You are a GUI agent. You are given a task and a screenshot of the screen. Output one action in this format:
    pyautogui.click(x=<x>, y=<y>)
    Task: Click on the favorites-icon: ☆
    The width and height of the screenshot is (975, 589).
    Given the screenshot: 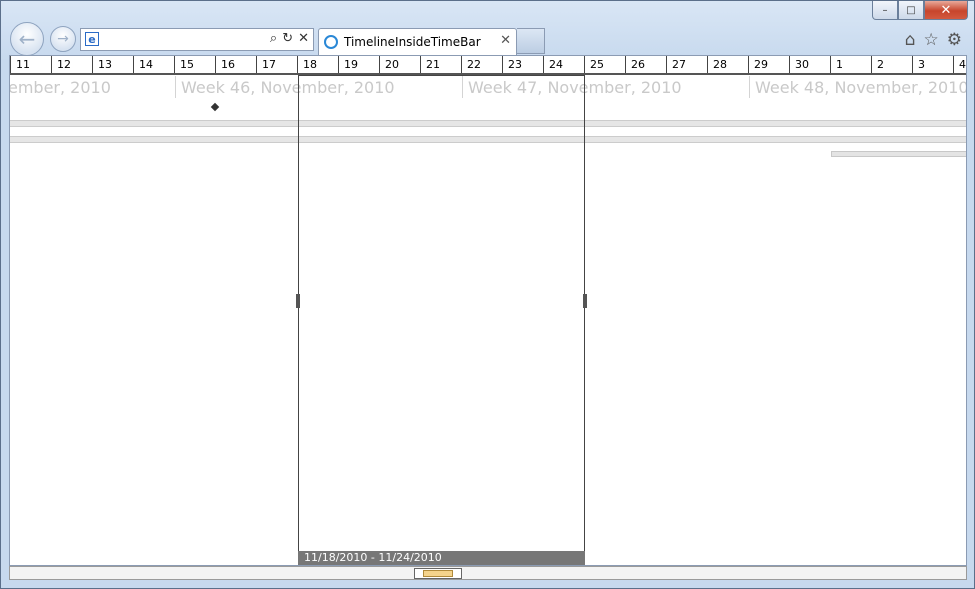 What is the action you would take?
    pyautogui.click(x=931, y=40)
    